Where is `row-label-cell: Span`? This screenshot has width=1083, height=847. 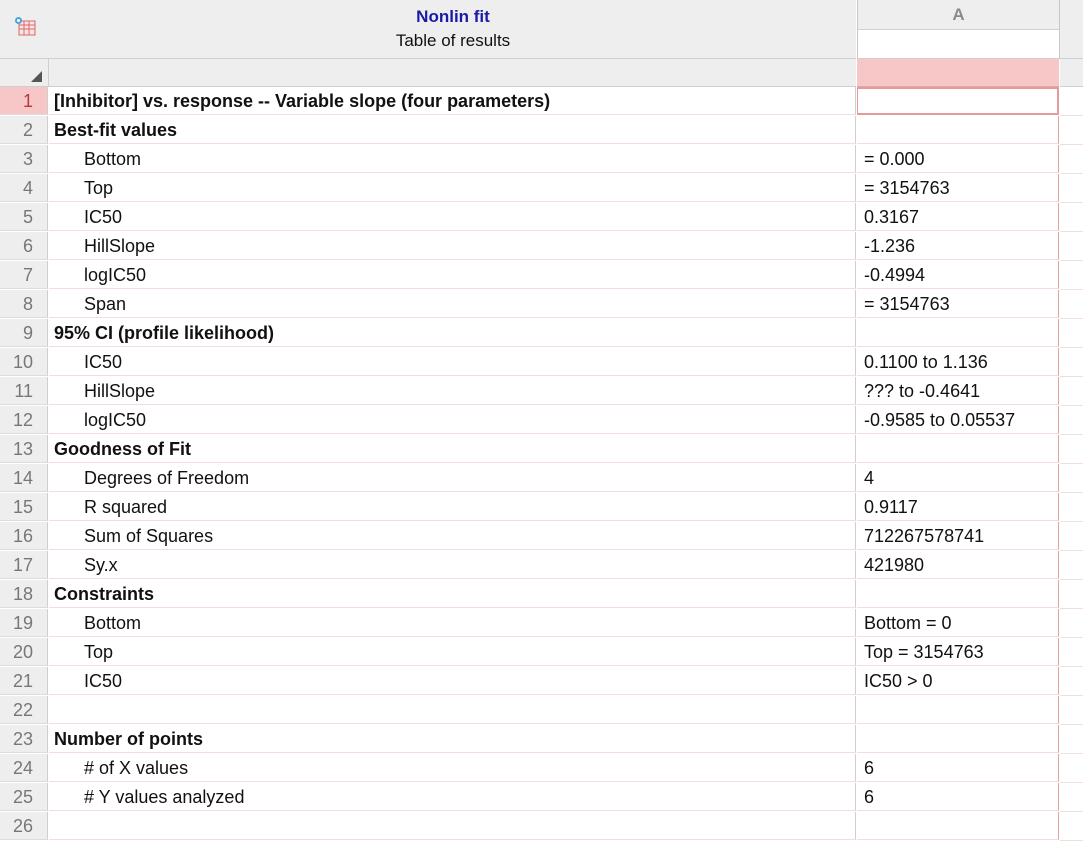 row-label-cell: Span is located at coordinates (452, 304).